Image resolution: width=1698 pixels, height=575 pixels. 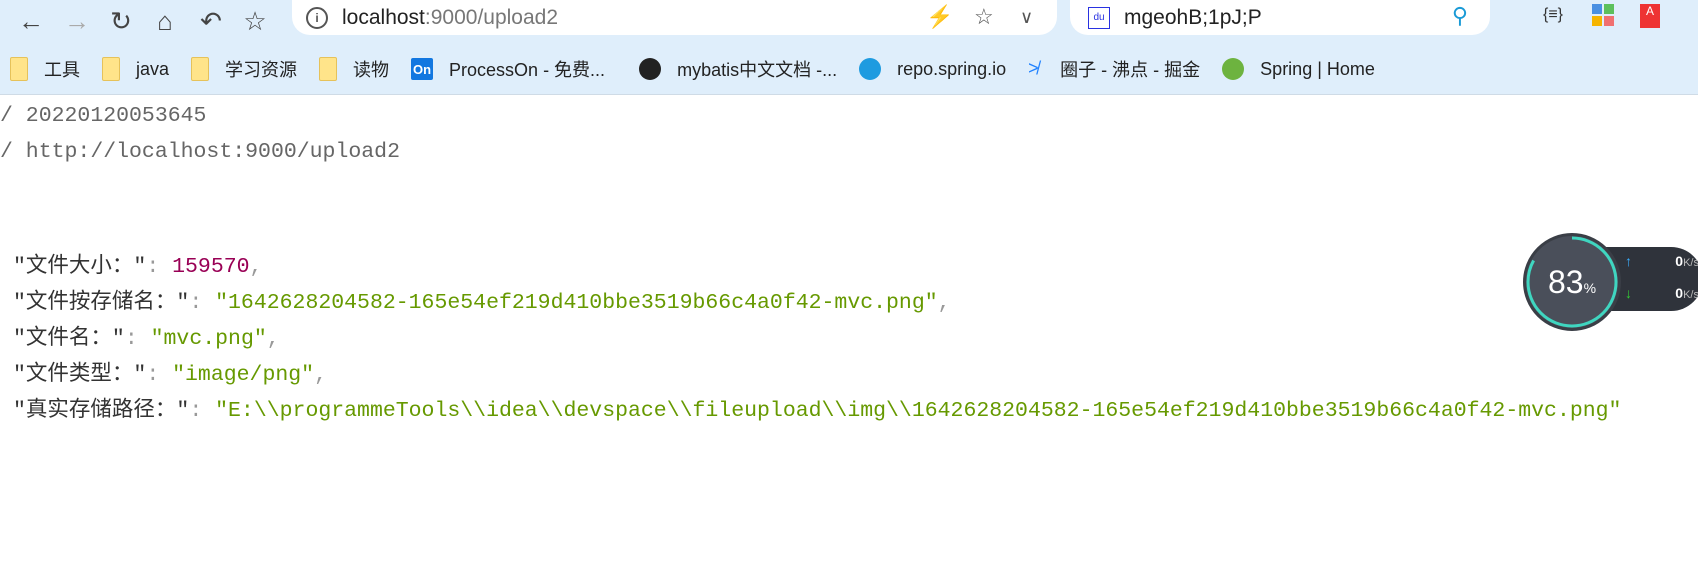 What do you see at coordinates (1298, 69) in the screenshot?
I see `bookmark-spring-home: Spring | Home` at bounding box center [1298, 69].